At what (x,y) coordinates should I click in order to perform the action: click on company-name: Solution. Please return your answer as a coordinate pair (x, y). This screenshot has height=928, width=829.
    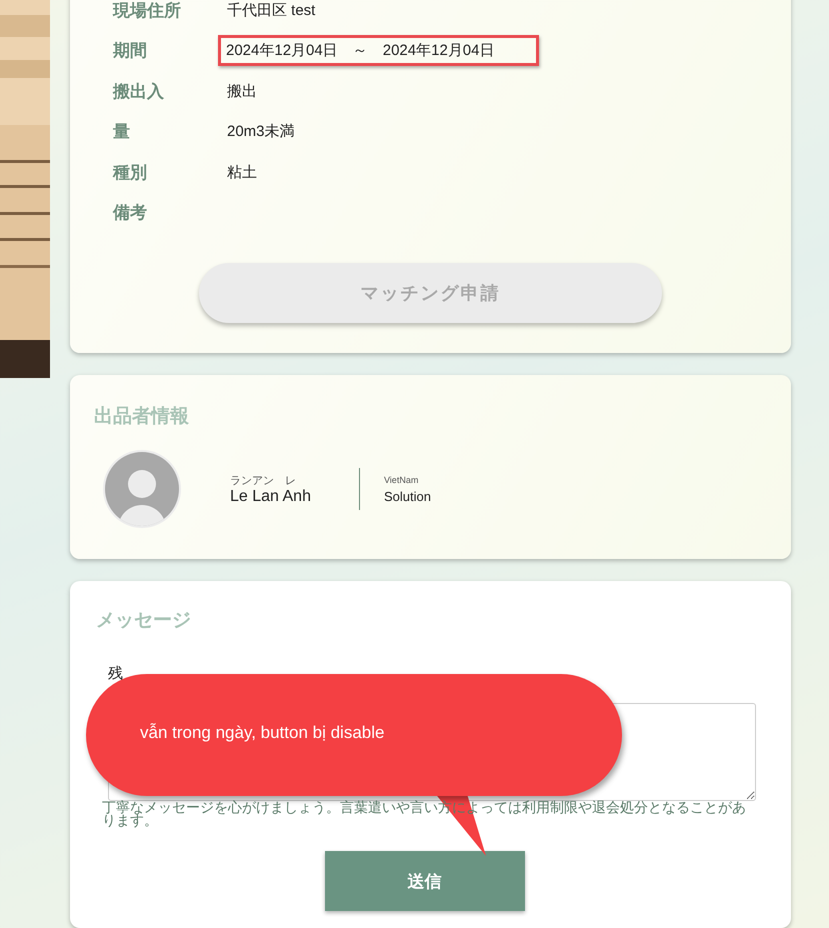
    Looking at the image, I should click on (407, 496).